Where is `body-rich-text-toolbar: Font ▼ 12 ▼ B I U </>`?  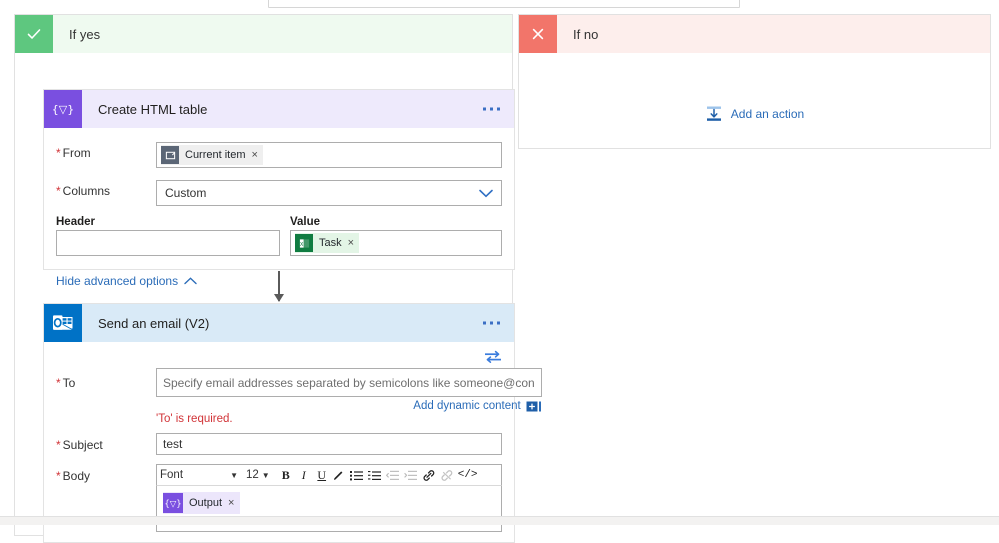 body-rich-text-toolbar: Font ▼ 12 ▼ B I U </> is located at coordinates (329, 475).